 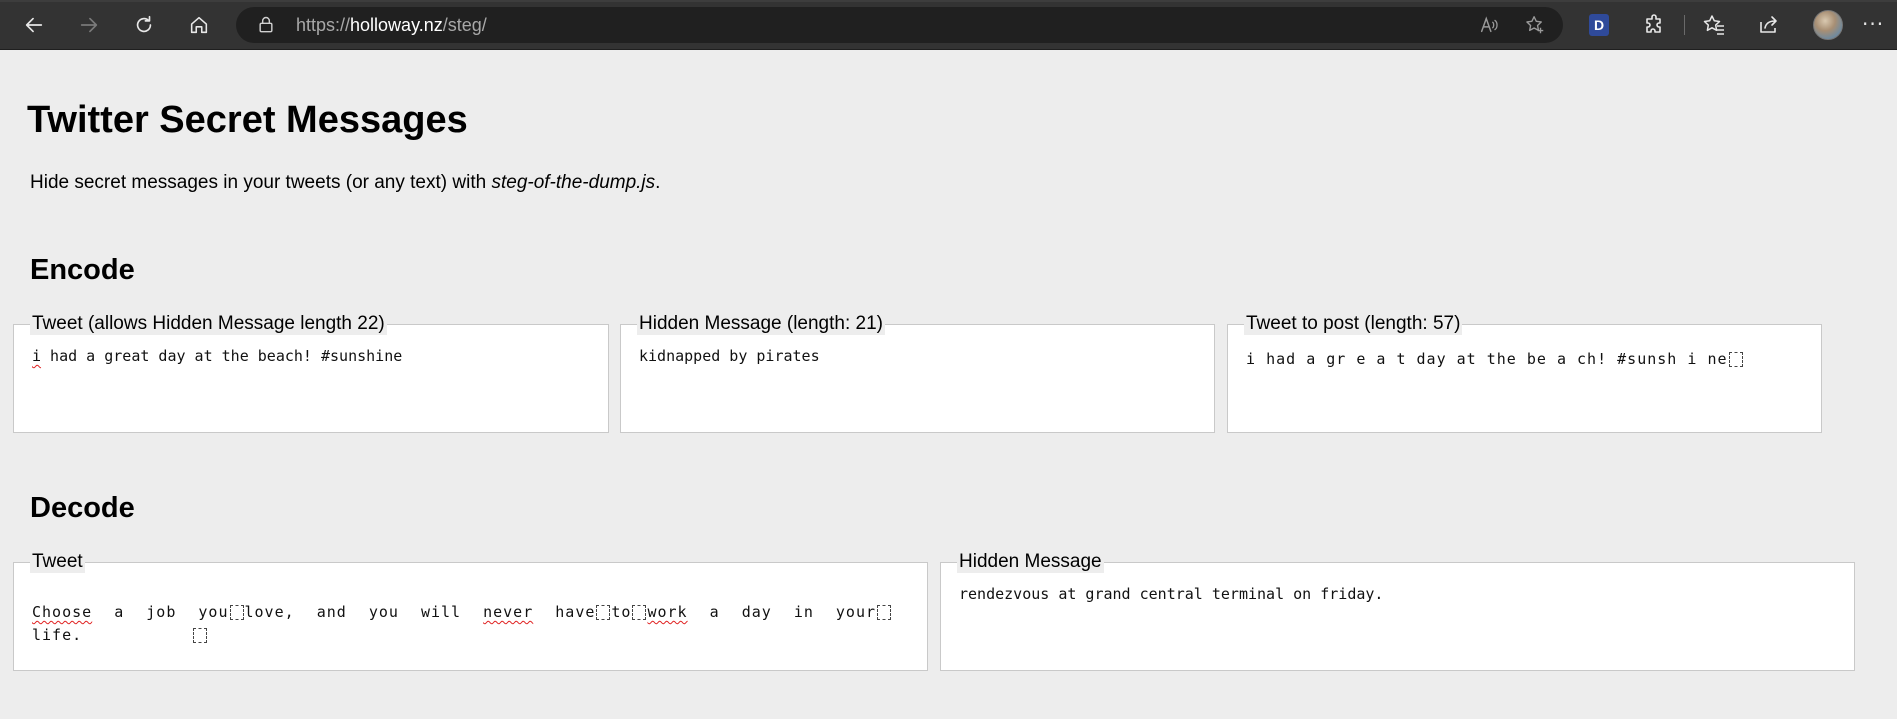 I want to click on toolbar-separator, so click(x=1684, y=25).